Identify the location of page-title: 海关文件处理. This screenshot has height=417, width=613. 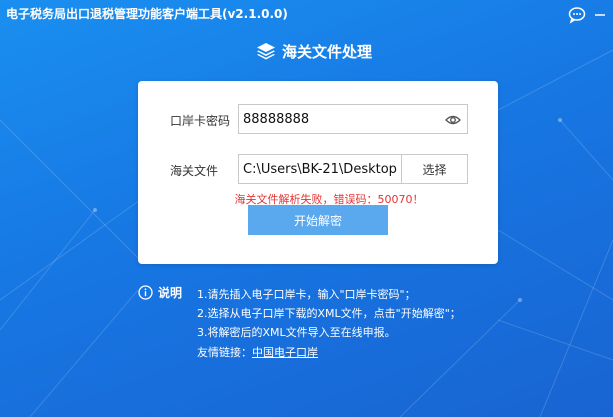
(327, 51).